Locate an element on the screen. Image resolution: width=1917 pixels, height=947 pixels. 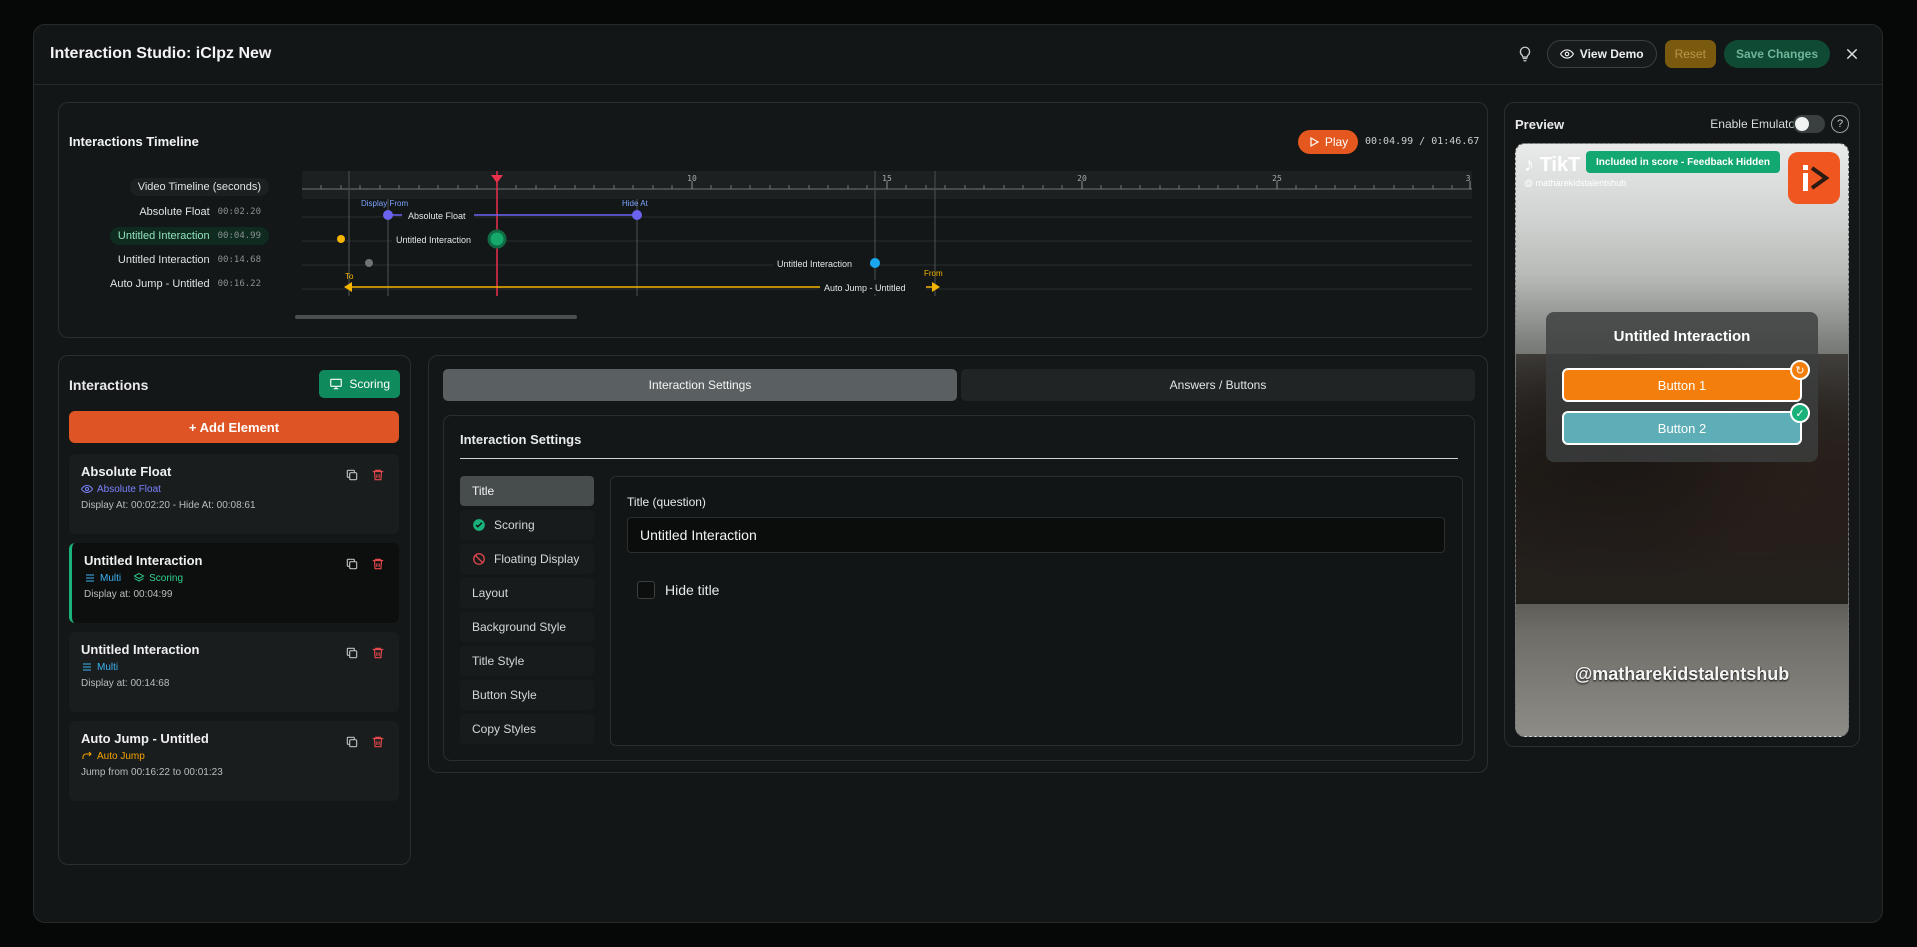
untitled-2-marker is located at coordinates (875, 263).